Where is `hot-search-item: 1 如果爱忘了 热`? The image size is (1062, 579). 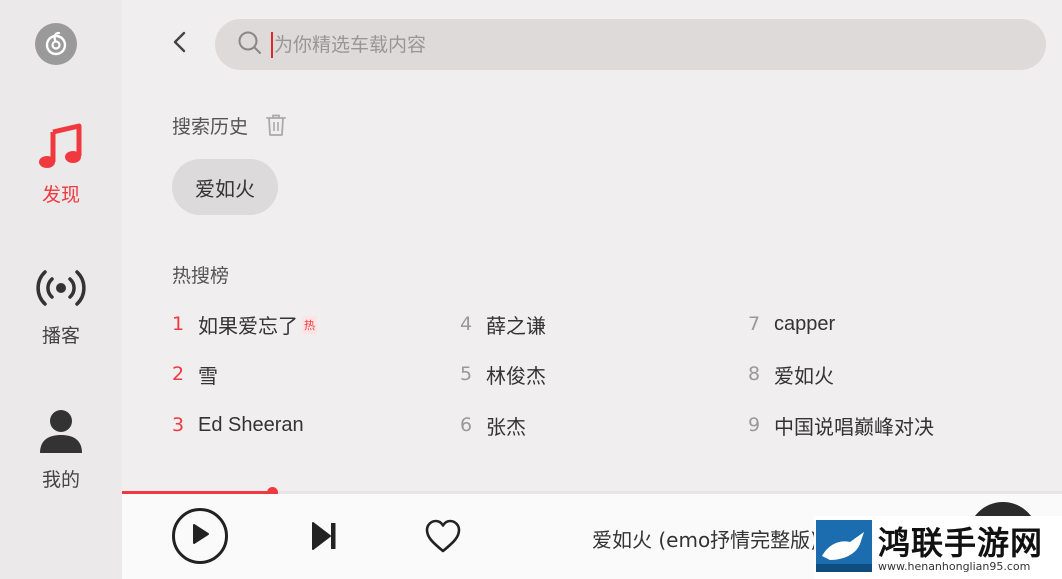 hot-search-item: 1 如果爱忘了 热 is located at coordinates (244, 324).